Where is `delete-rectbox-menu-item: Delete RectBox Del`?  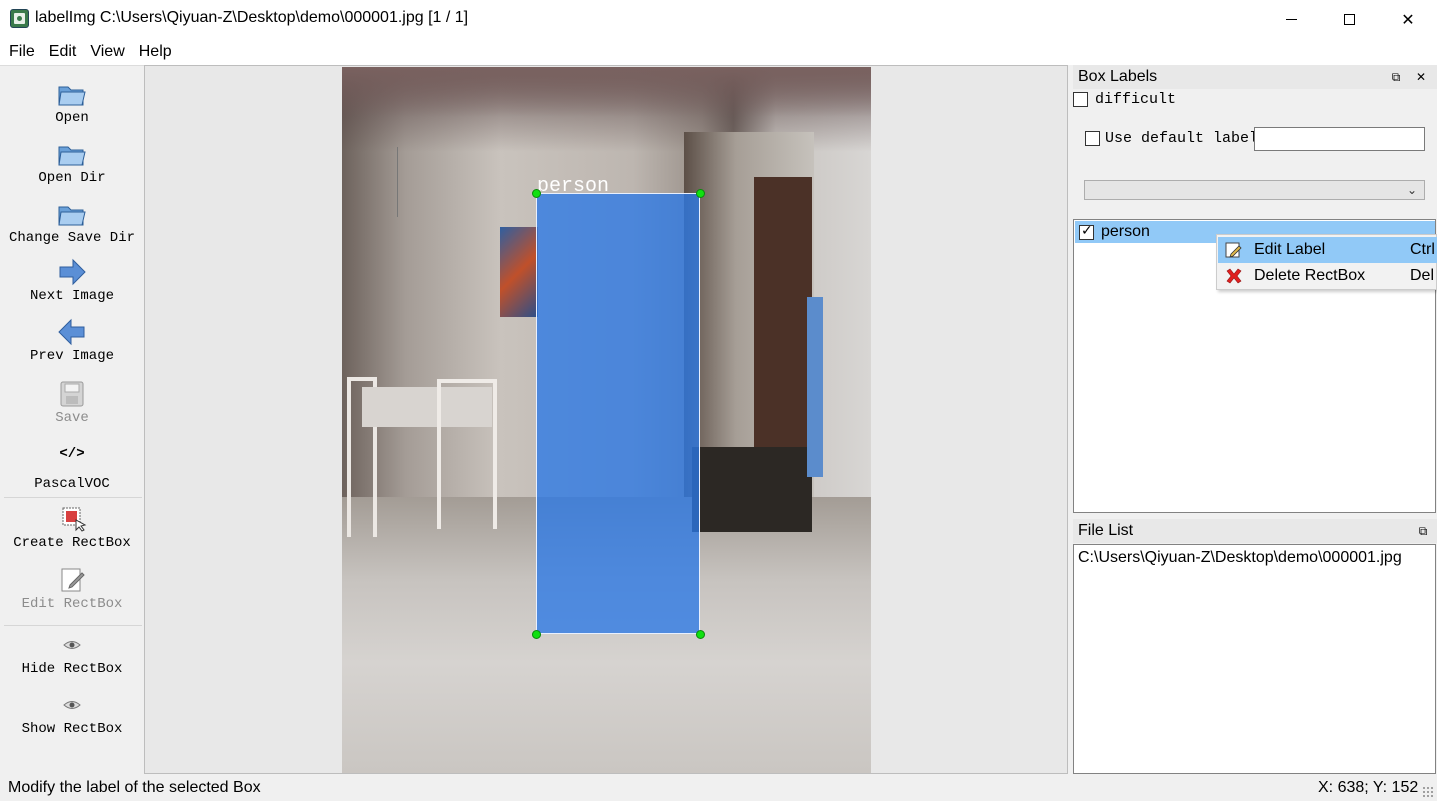 delete-rectbox-menu-item: Delete RectBox Del is located at coordinates (1327, 276).